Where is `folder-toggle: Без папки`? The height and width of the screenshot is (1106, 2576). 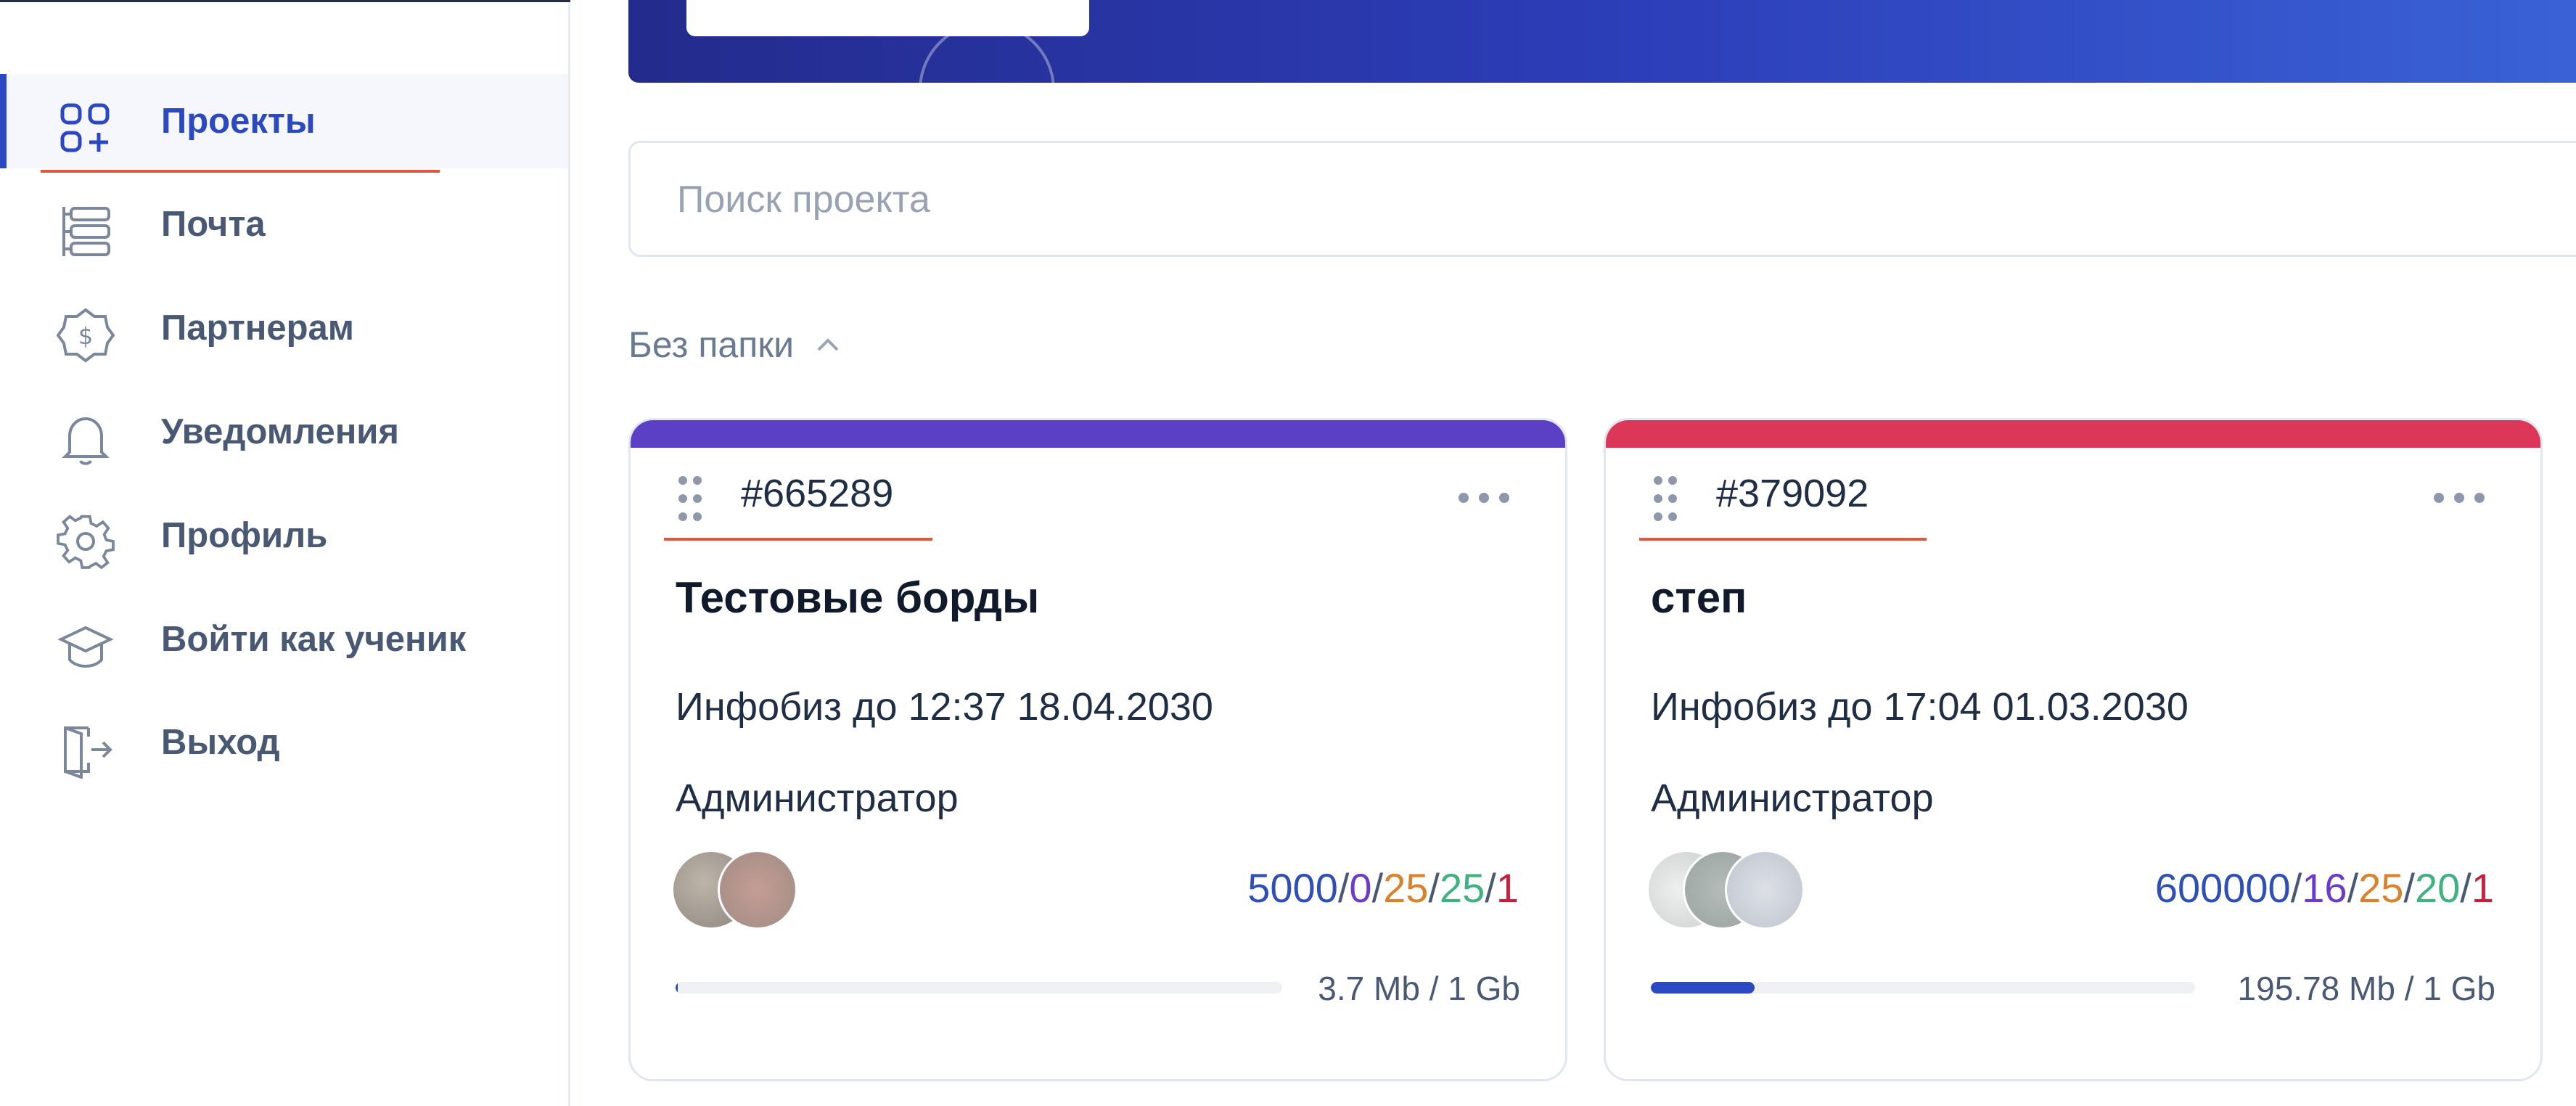 folder-toggle: Без папки is located at coordinates (735, 344).